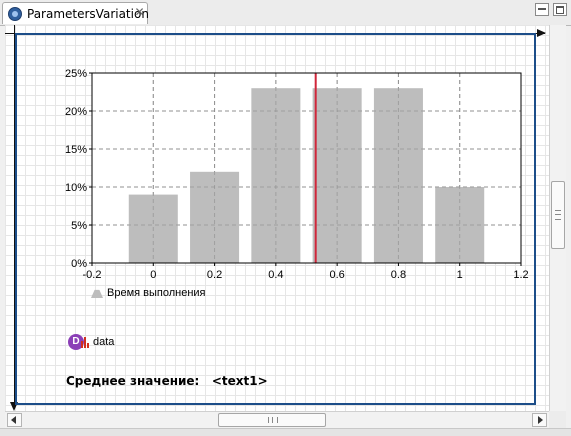  What do you see at coordinates (557, 419) in the screenshot?
I see `scroll-corner` at bounding box center [557, 419].